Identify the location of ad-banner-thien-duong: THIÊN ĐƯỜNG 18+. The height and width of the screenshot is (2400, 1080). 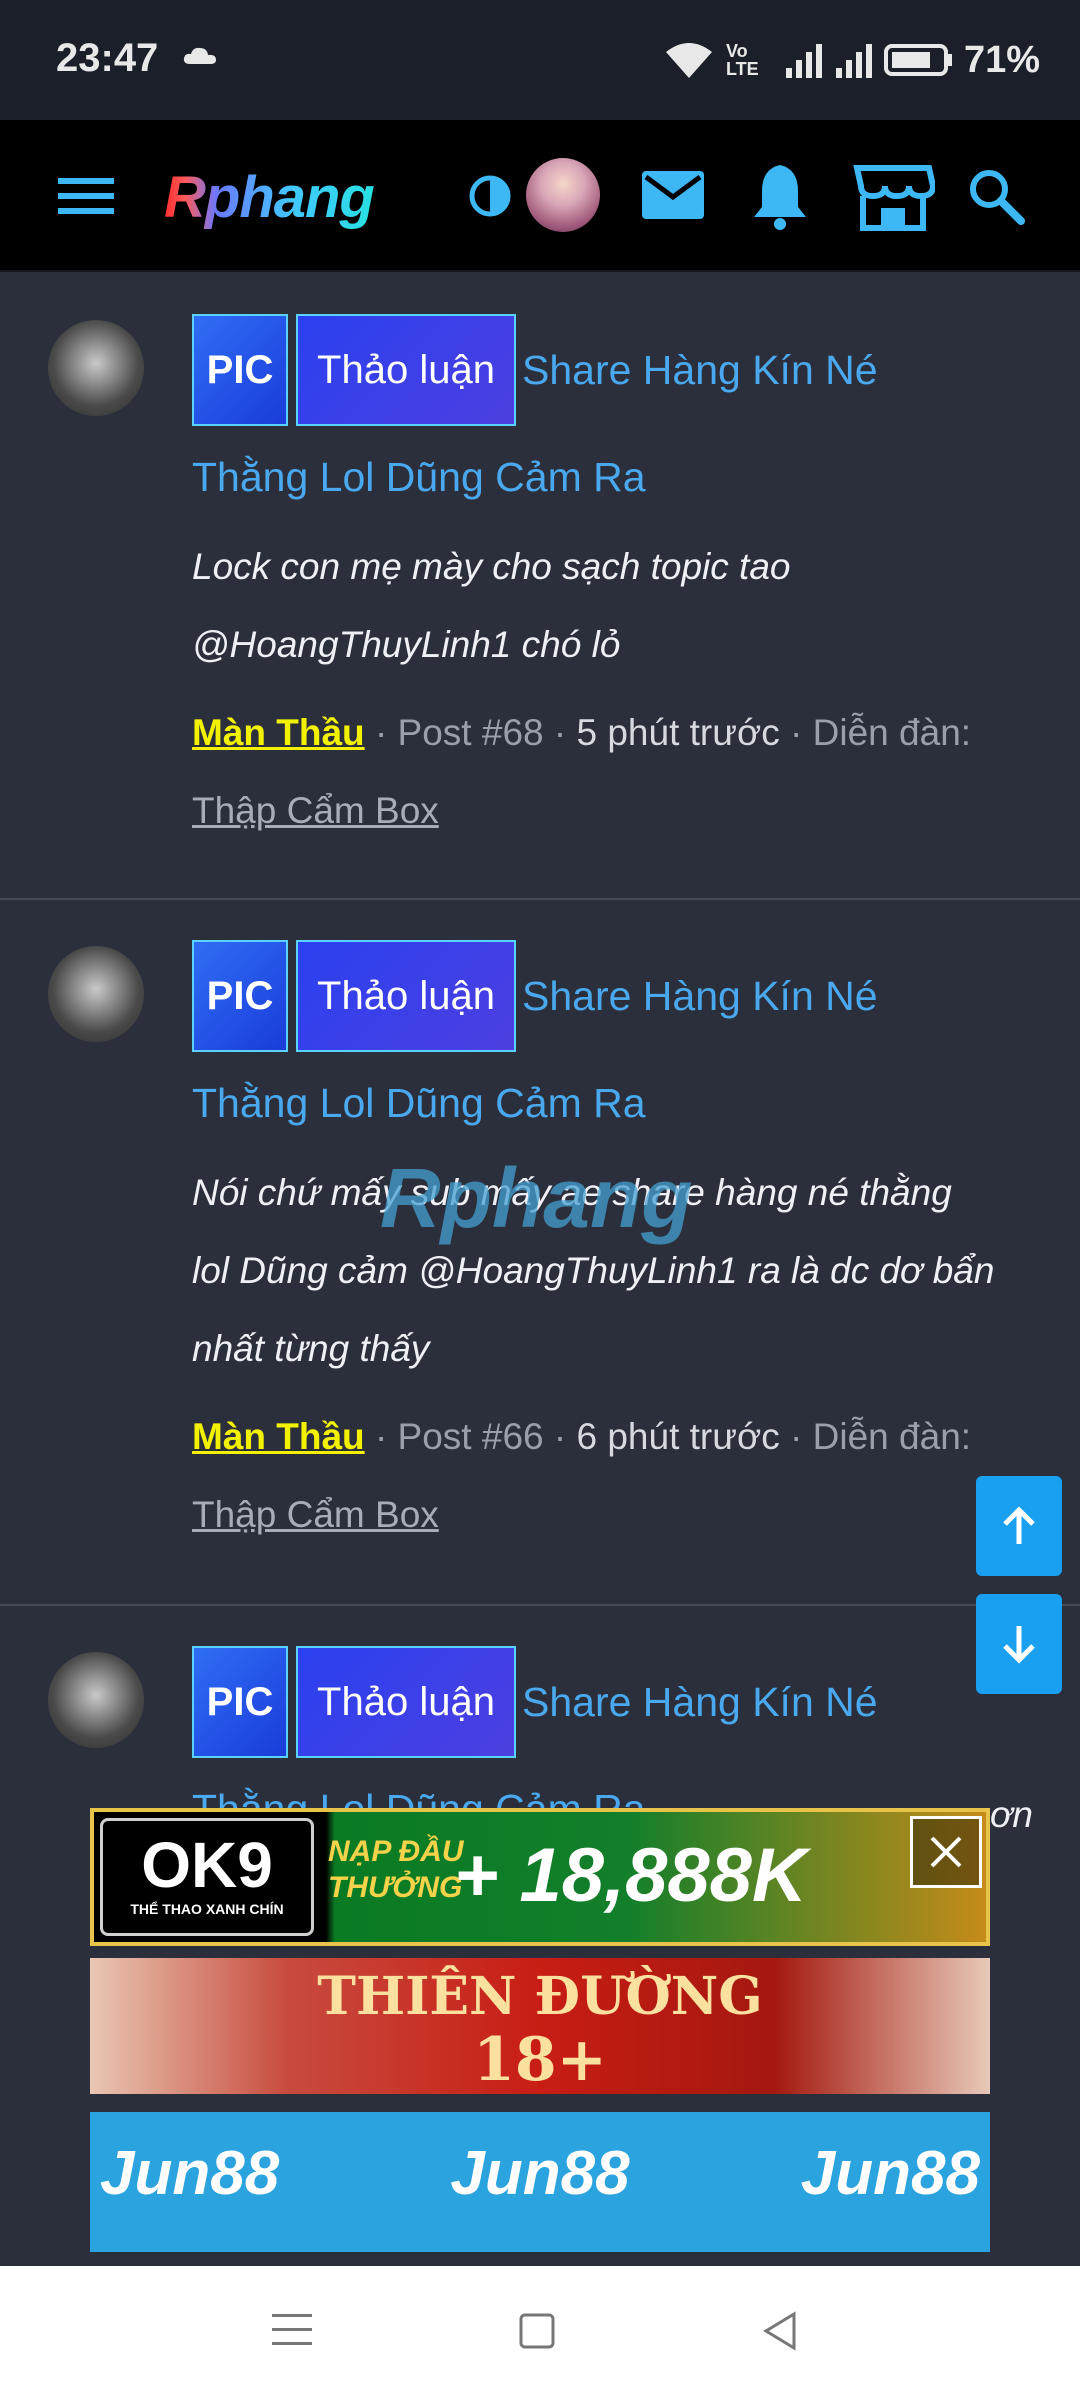
(540, 2026).